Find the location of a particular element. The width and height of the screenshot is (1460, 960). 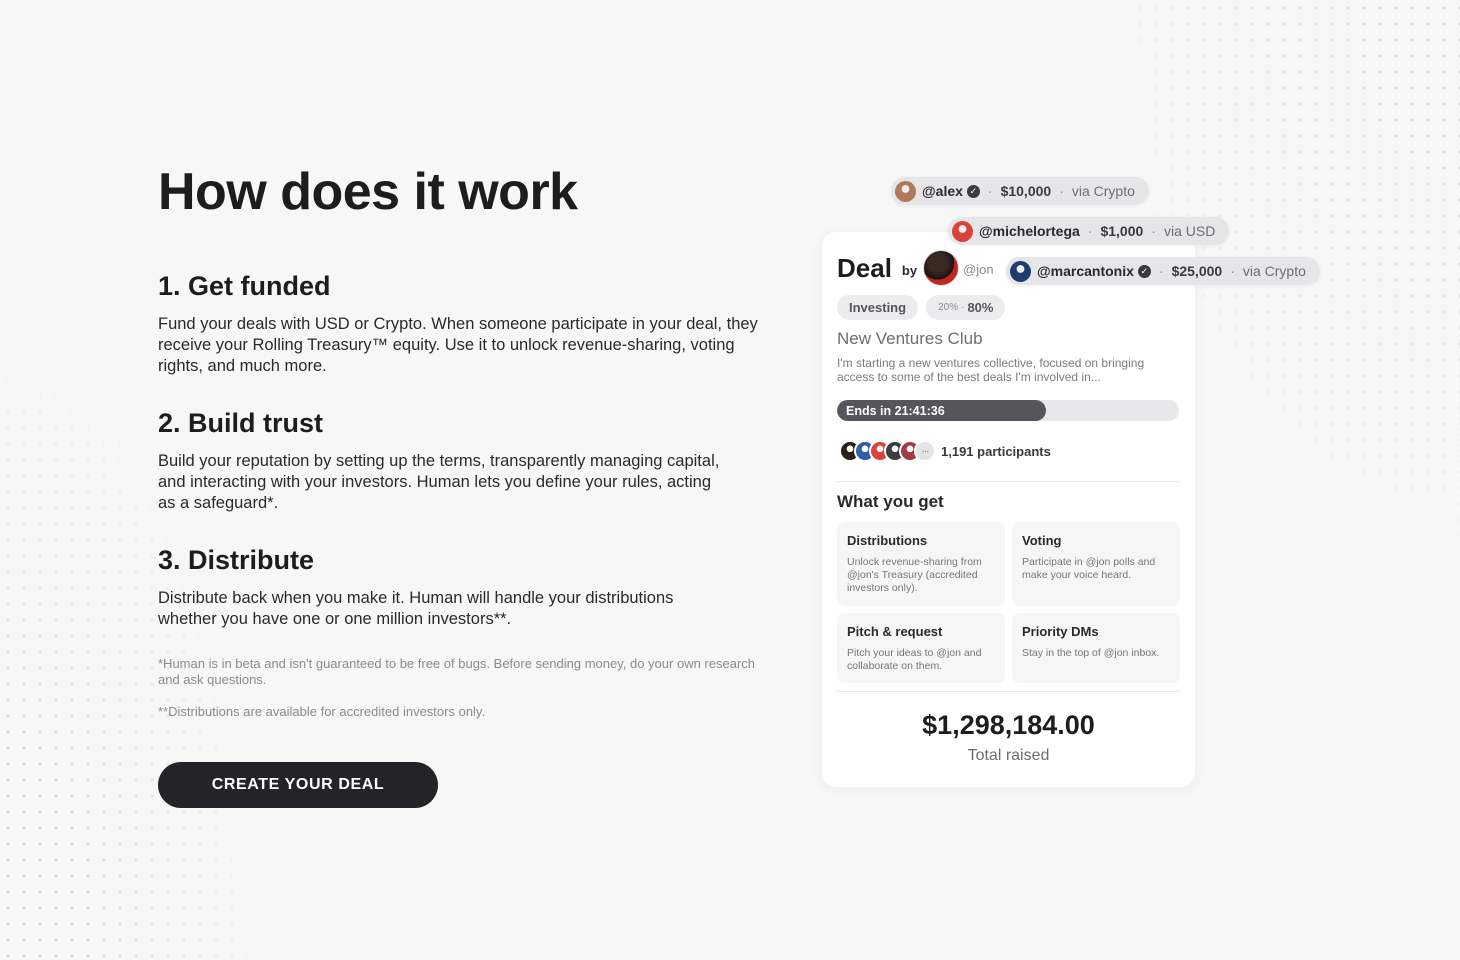

total-raised: $1,298,184.00 Total raised is located at coordinates (1008, 737).